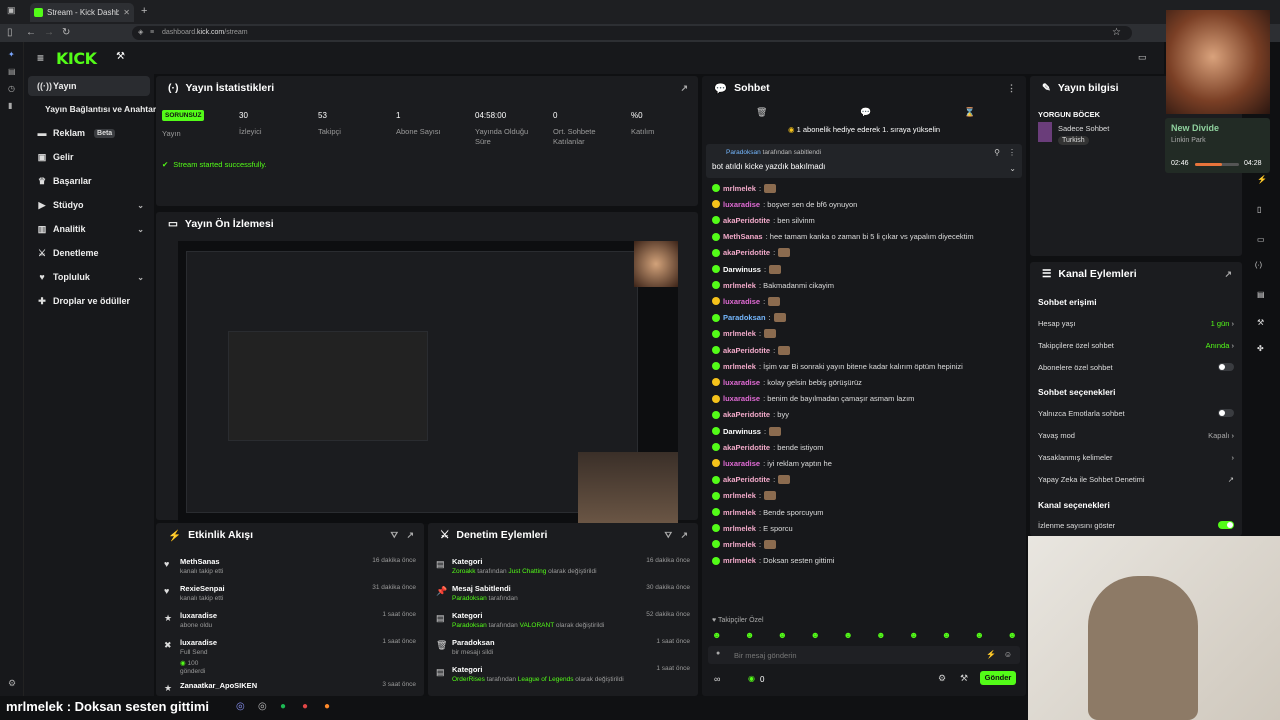  I want to click on chat-message: mrlmelek: Bakmadanmi cikayim, so click(862, 285).